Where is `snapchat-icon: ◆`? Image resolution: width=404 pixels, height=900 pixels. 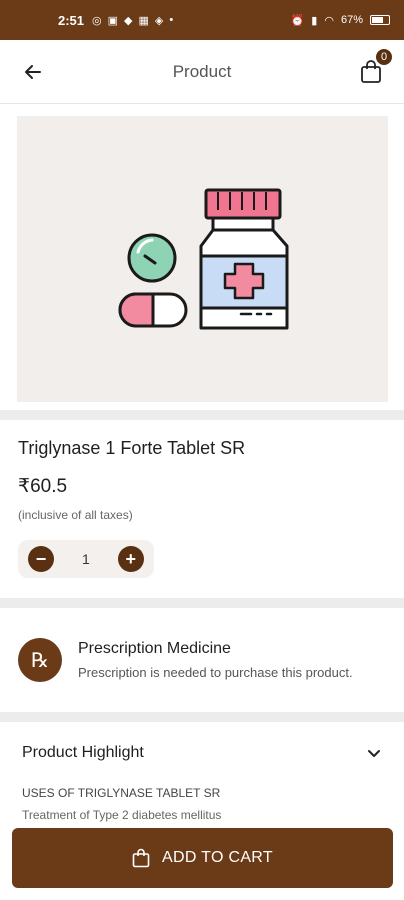
snapchat-icon: ◆ is located at coordinates (128, 20).